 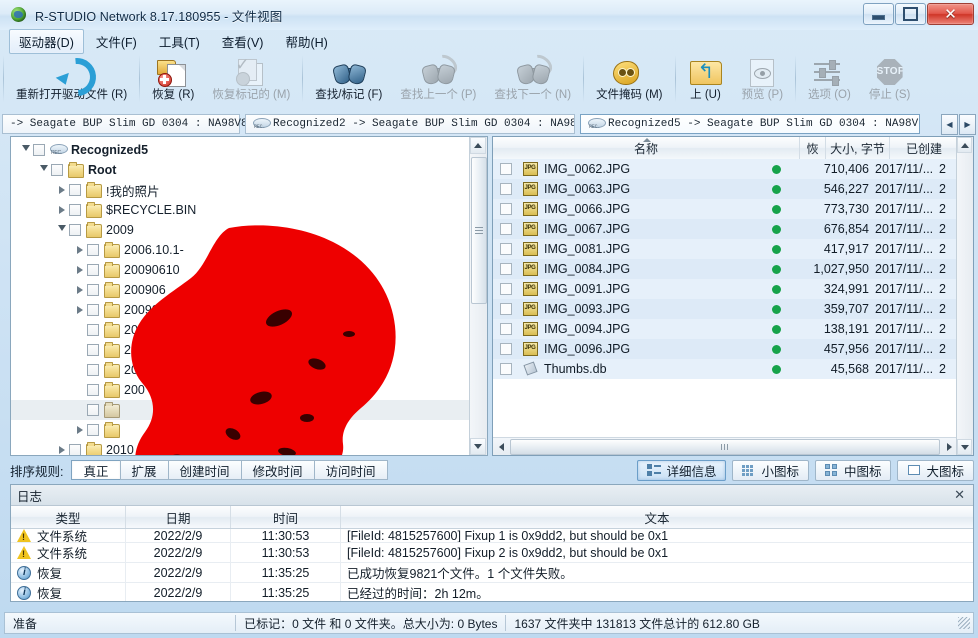 What do you see at coordinates (178, 517) in the screenshot?
I see `log-column-date: 日期` at bounding box center [178, 517].